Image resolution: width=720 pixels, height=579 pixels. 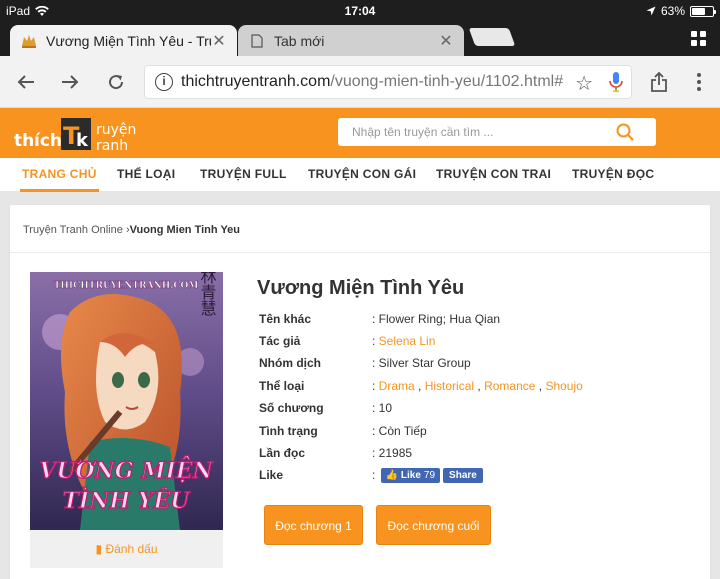 I want to click on site-logo: th ích T k ruyện ranh, so click(x=79, y=134).